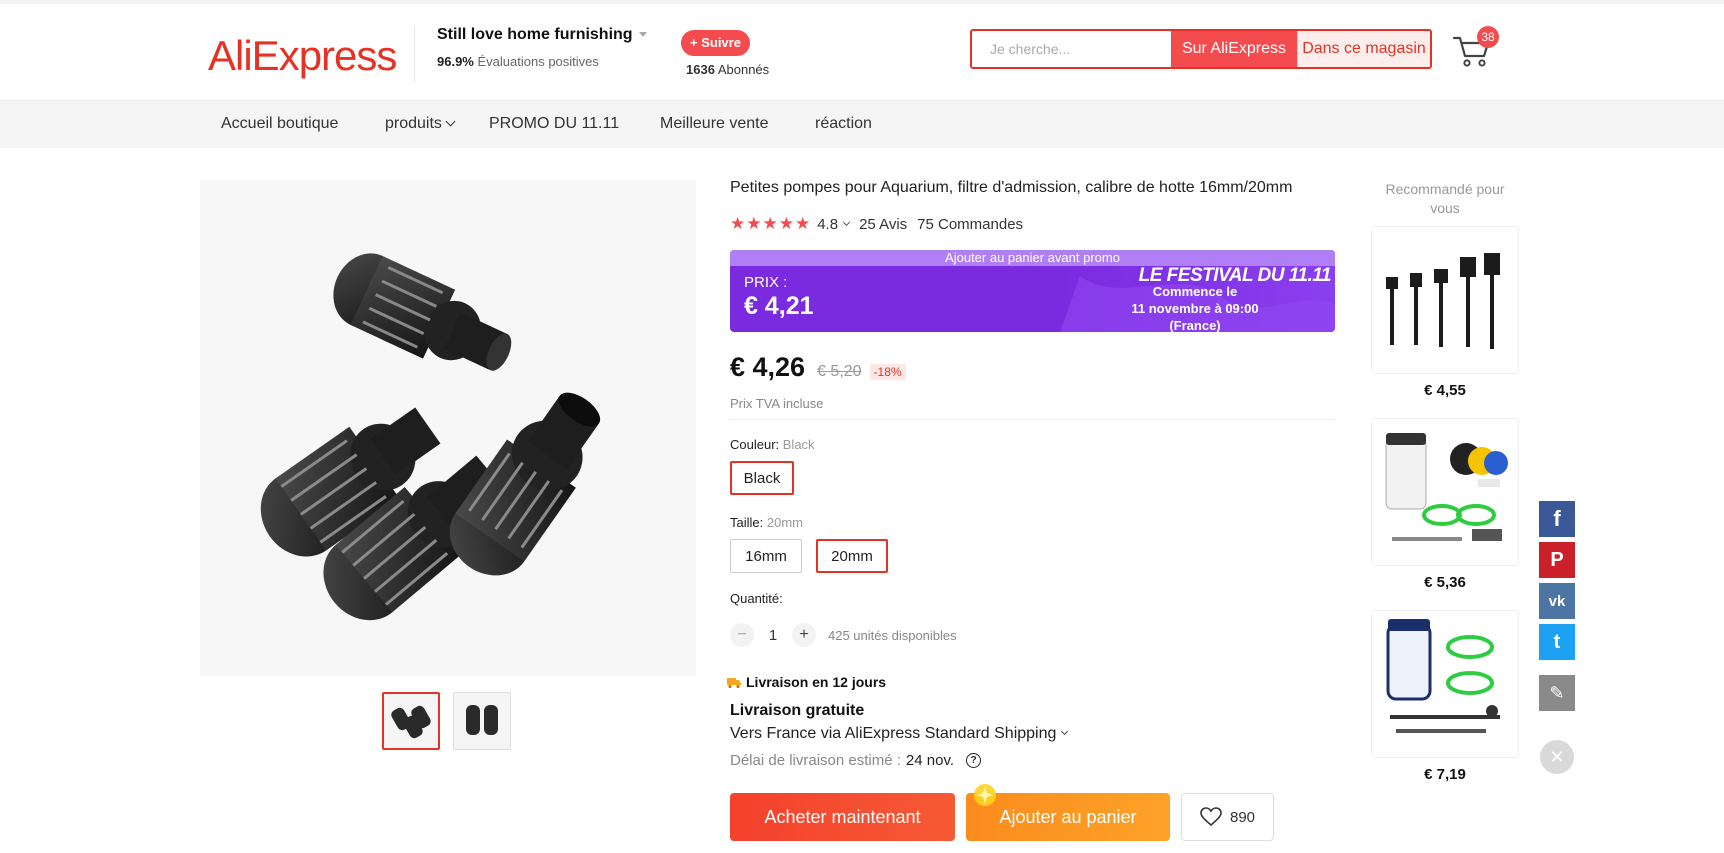 The height and width of the screenshot is (853, 1724). I want to click on facebook-icon: f, so click(1557, 518).